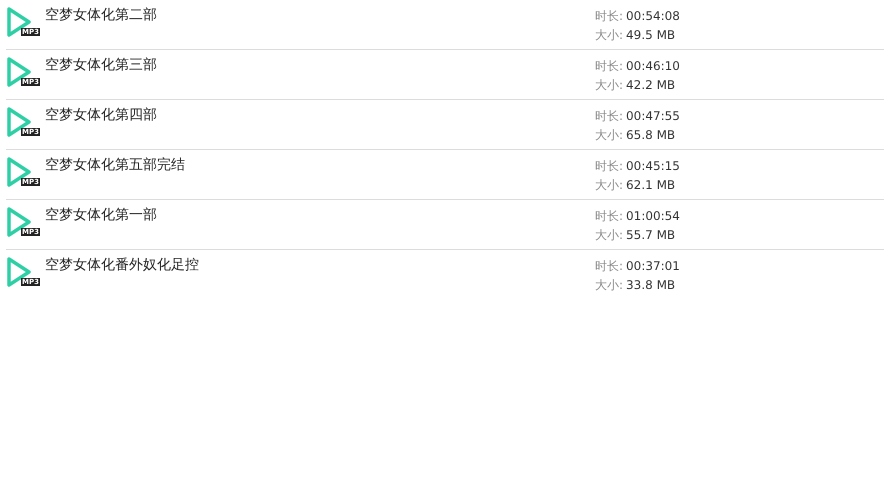 The height and width of the screenshot is (504, 885). I want to click on duration-value: 00:47:55, so click(653, 116).